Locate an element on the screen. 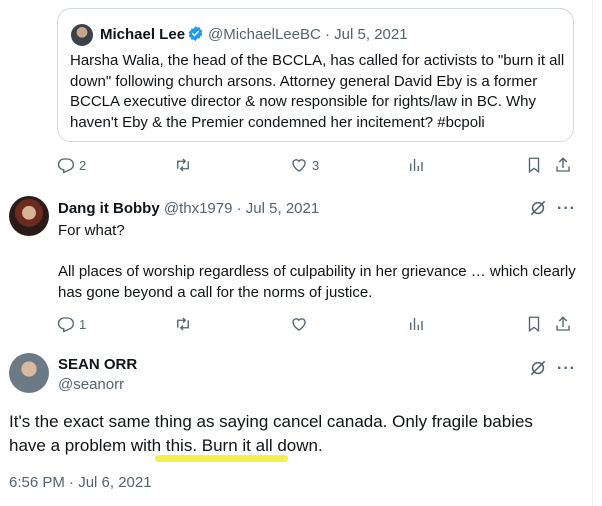 Image resolution: width=602 pixels, height=506 pixels. reply-button: 2 is located at coordinates (71, 165).